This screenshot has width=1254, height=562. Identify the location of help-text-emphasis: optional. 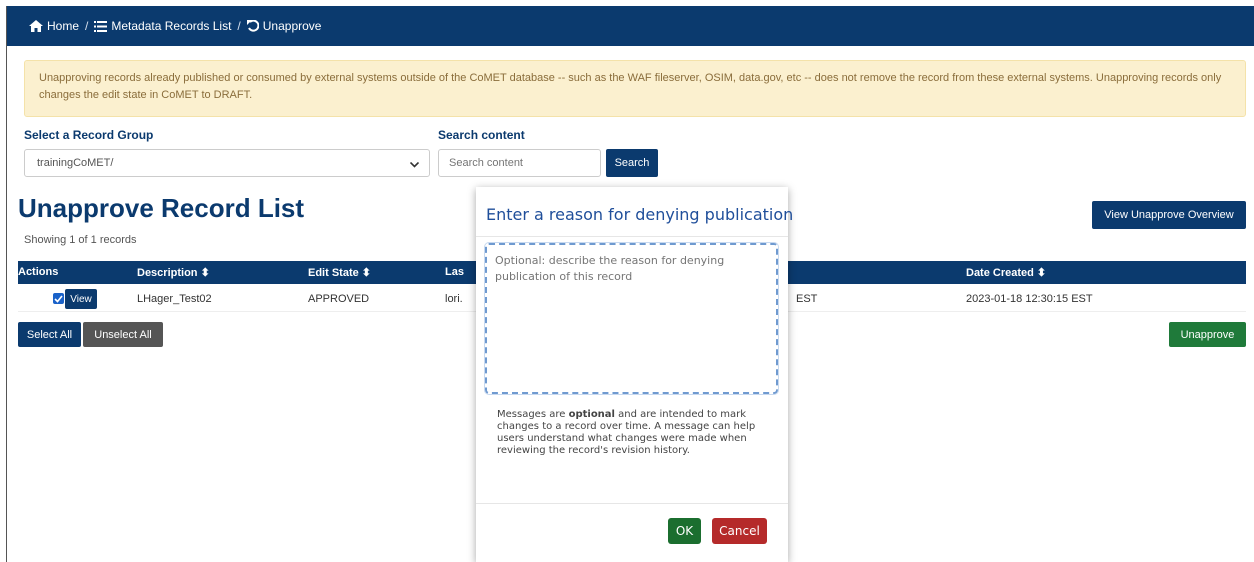
(591, 414).